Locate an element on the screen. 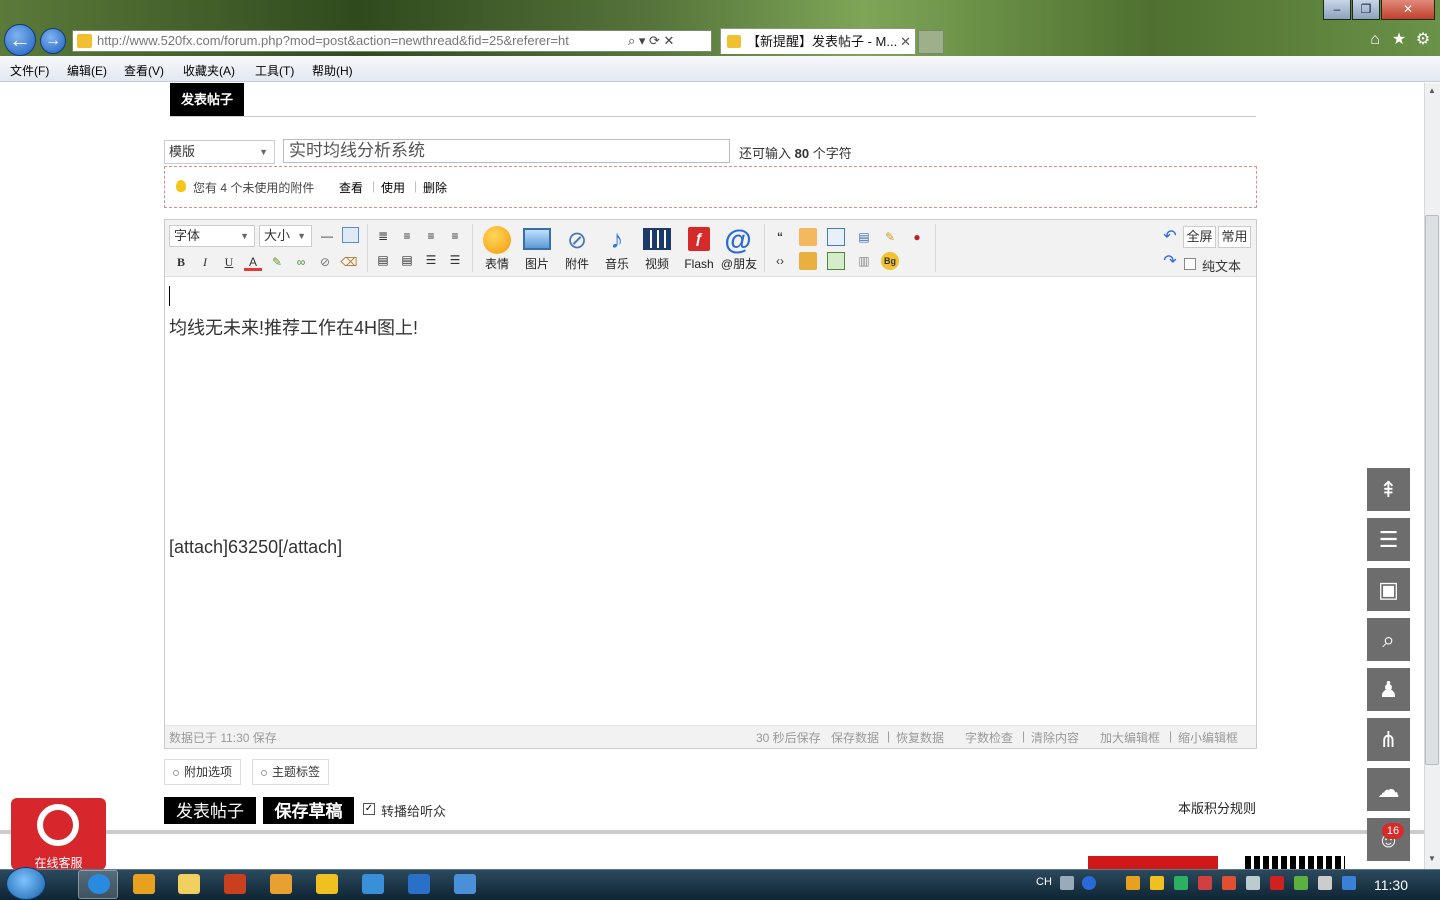  common-button: 常用 is located at coordinates (1234, 237).